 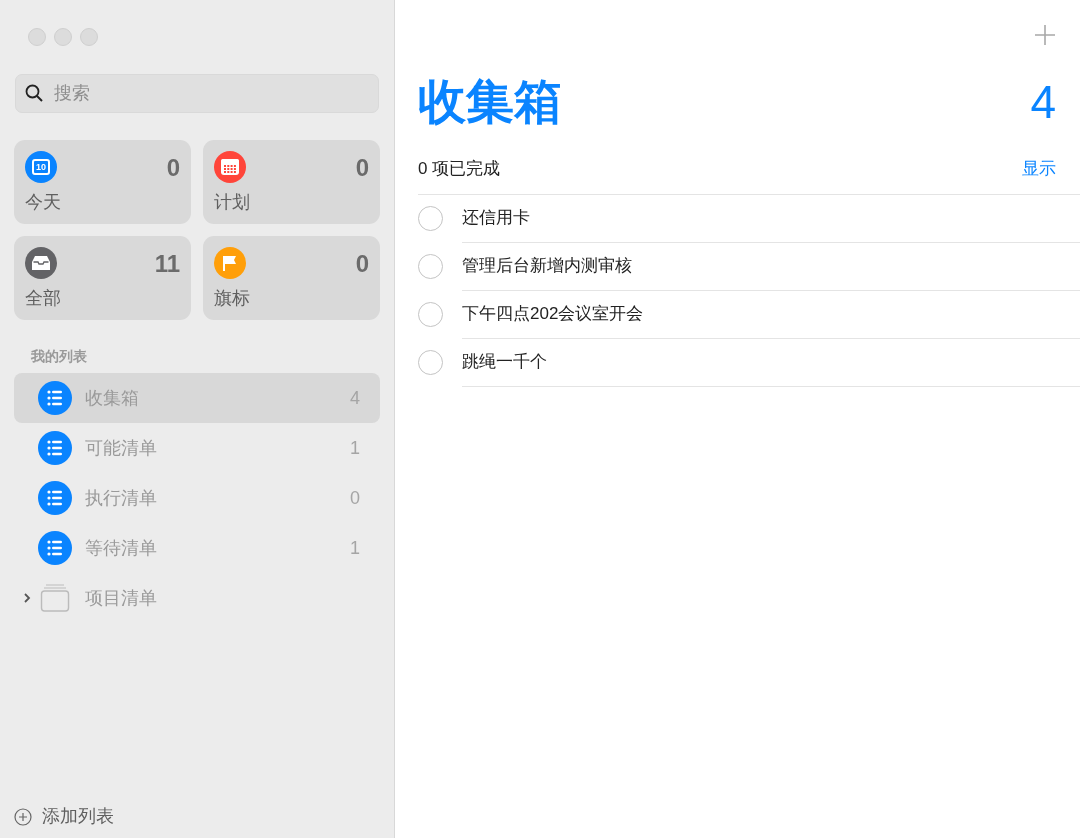 What do you see at coordinates (490, 102) in the screenshot?
I see `list-title: 收集箱` at bounding box center [490, 102].